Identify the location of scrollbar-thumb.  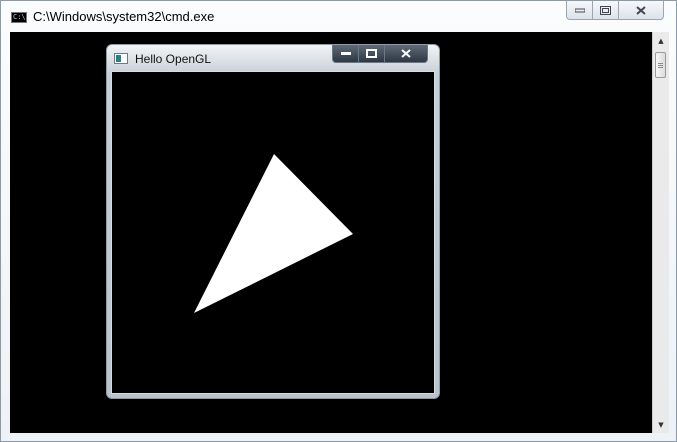
(660, 65).